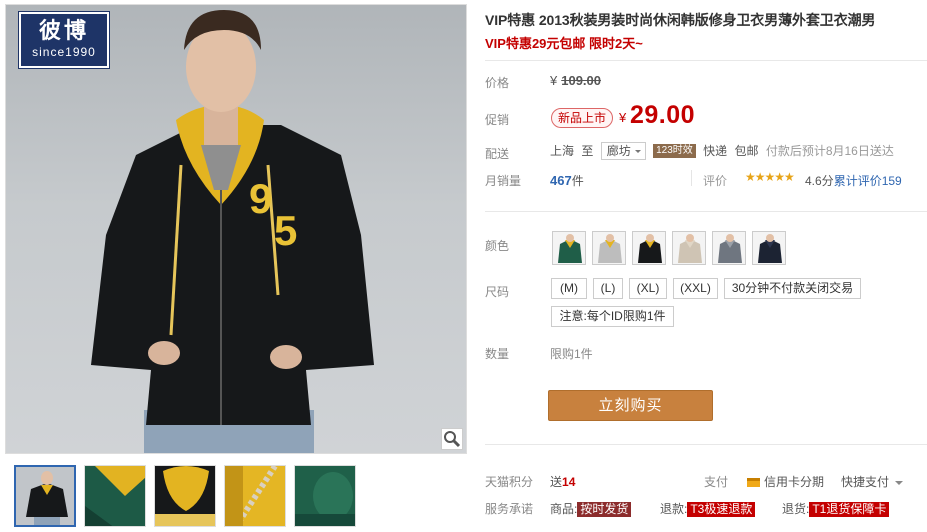 The image size is (927, 532). I want to click on promise-refund-label: 退款:, so click(674, 509).